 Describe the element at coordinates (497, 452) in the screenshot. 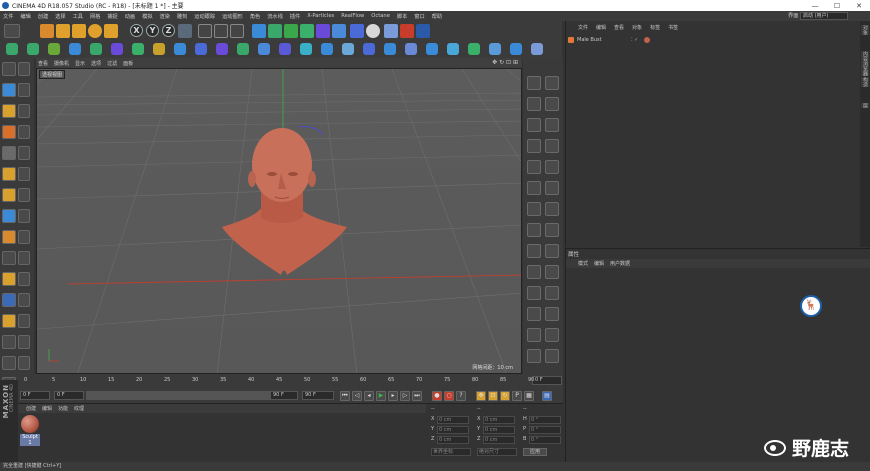

I see `size-mode-select: 绝对尺寸` at that location.